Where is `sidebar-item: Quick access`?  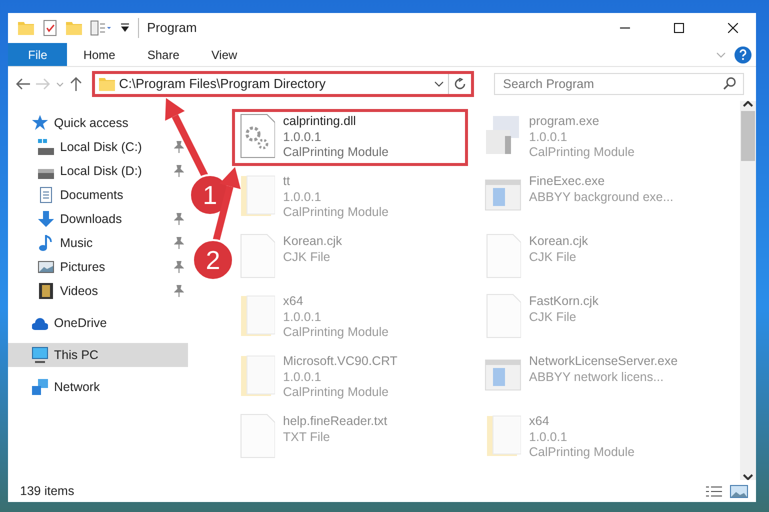
sidebar-item: Quick access is located at coordinates (98, 123).